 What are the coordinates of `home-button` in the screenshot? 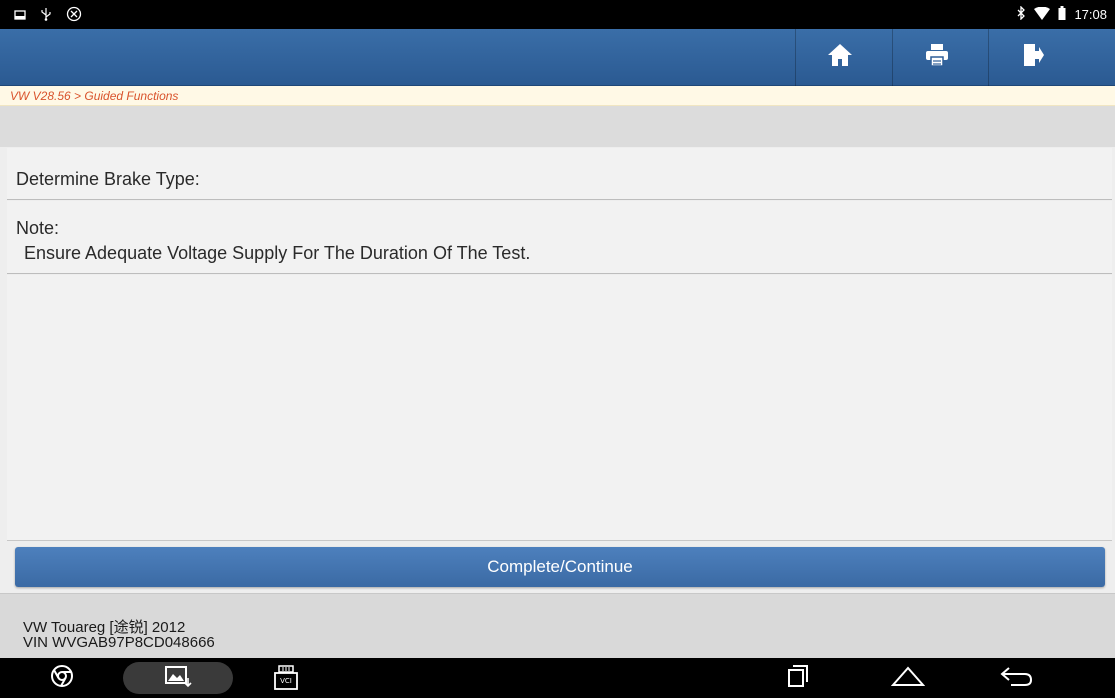 It's located at (840, 57).